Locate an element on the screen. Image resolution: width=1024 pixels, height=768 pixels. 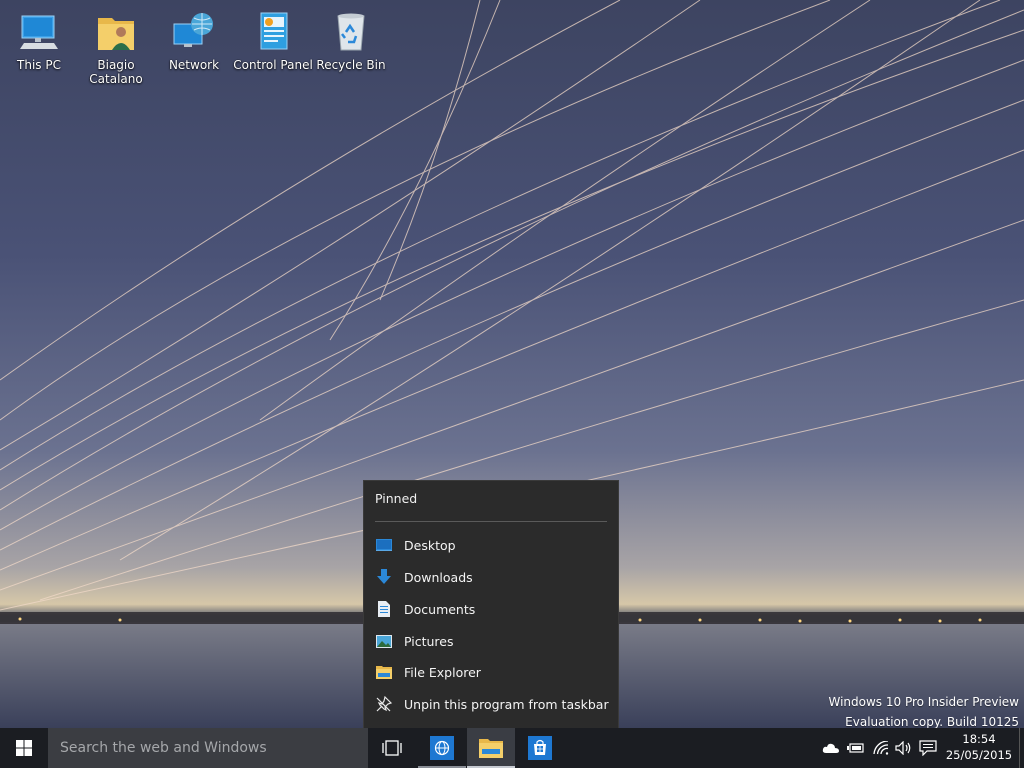
unpin-icon is located at coordinates (384, 704).